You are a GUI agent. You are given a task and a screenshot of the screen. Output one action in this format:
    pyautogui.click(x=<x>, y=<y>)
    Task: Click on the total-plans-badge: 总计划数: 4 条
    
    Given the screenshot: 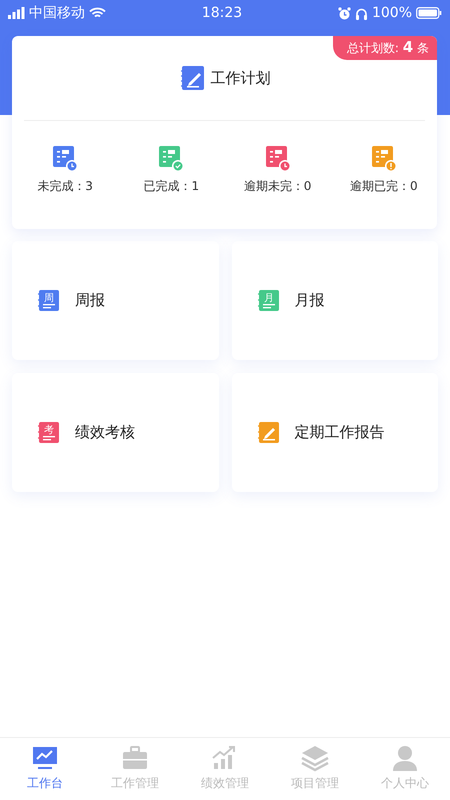 What is the action you would take?
    pyautogui.click(x=384, y=48)
    